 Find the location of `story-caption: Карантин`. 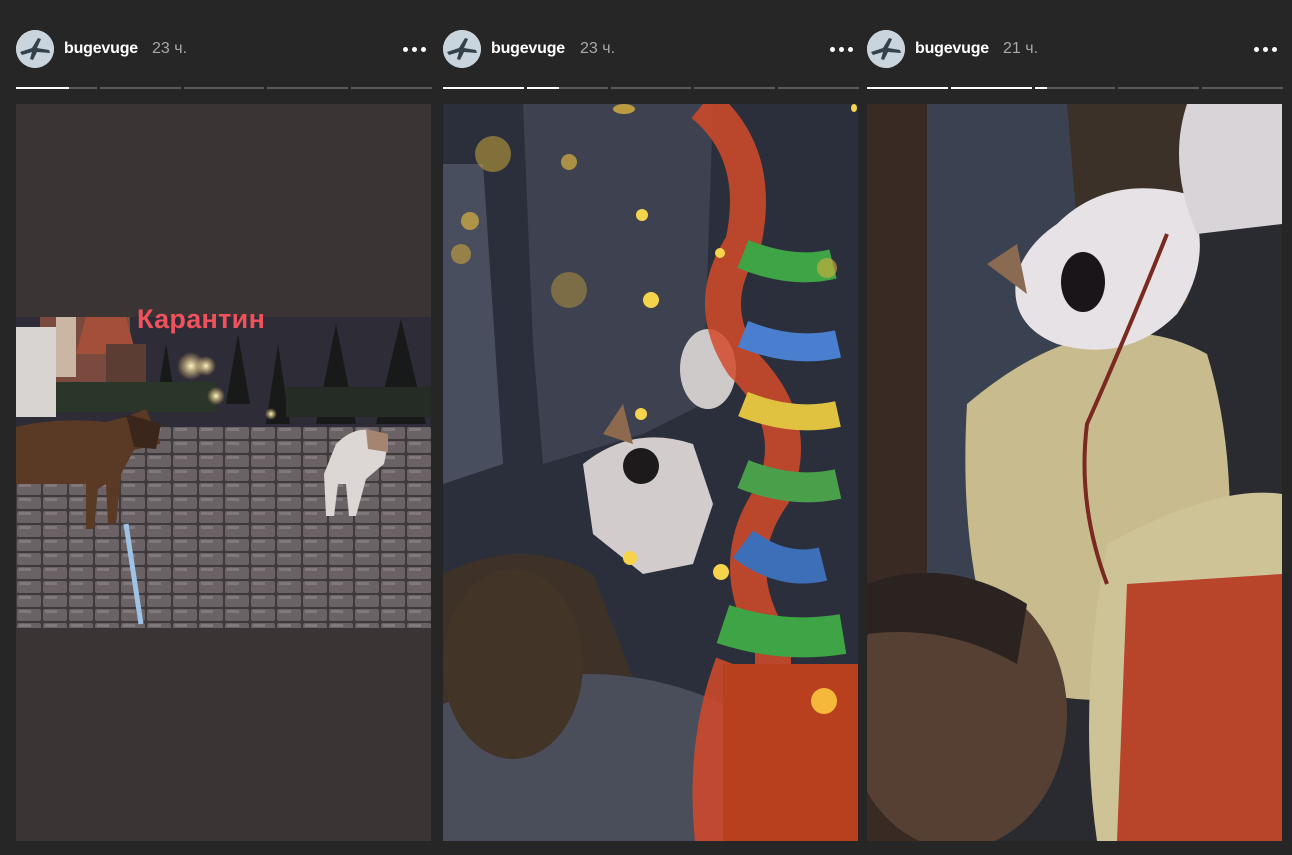

story-caption: Карантин is located at coordinates (201, 319).